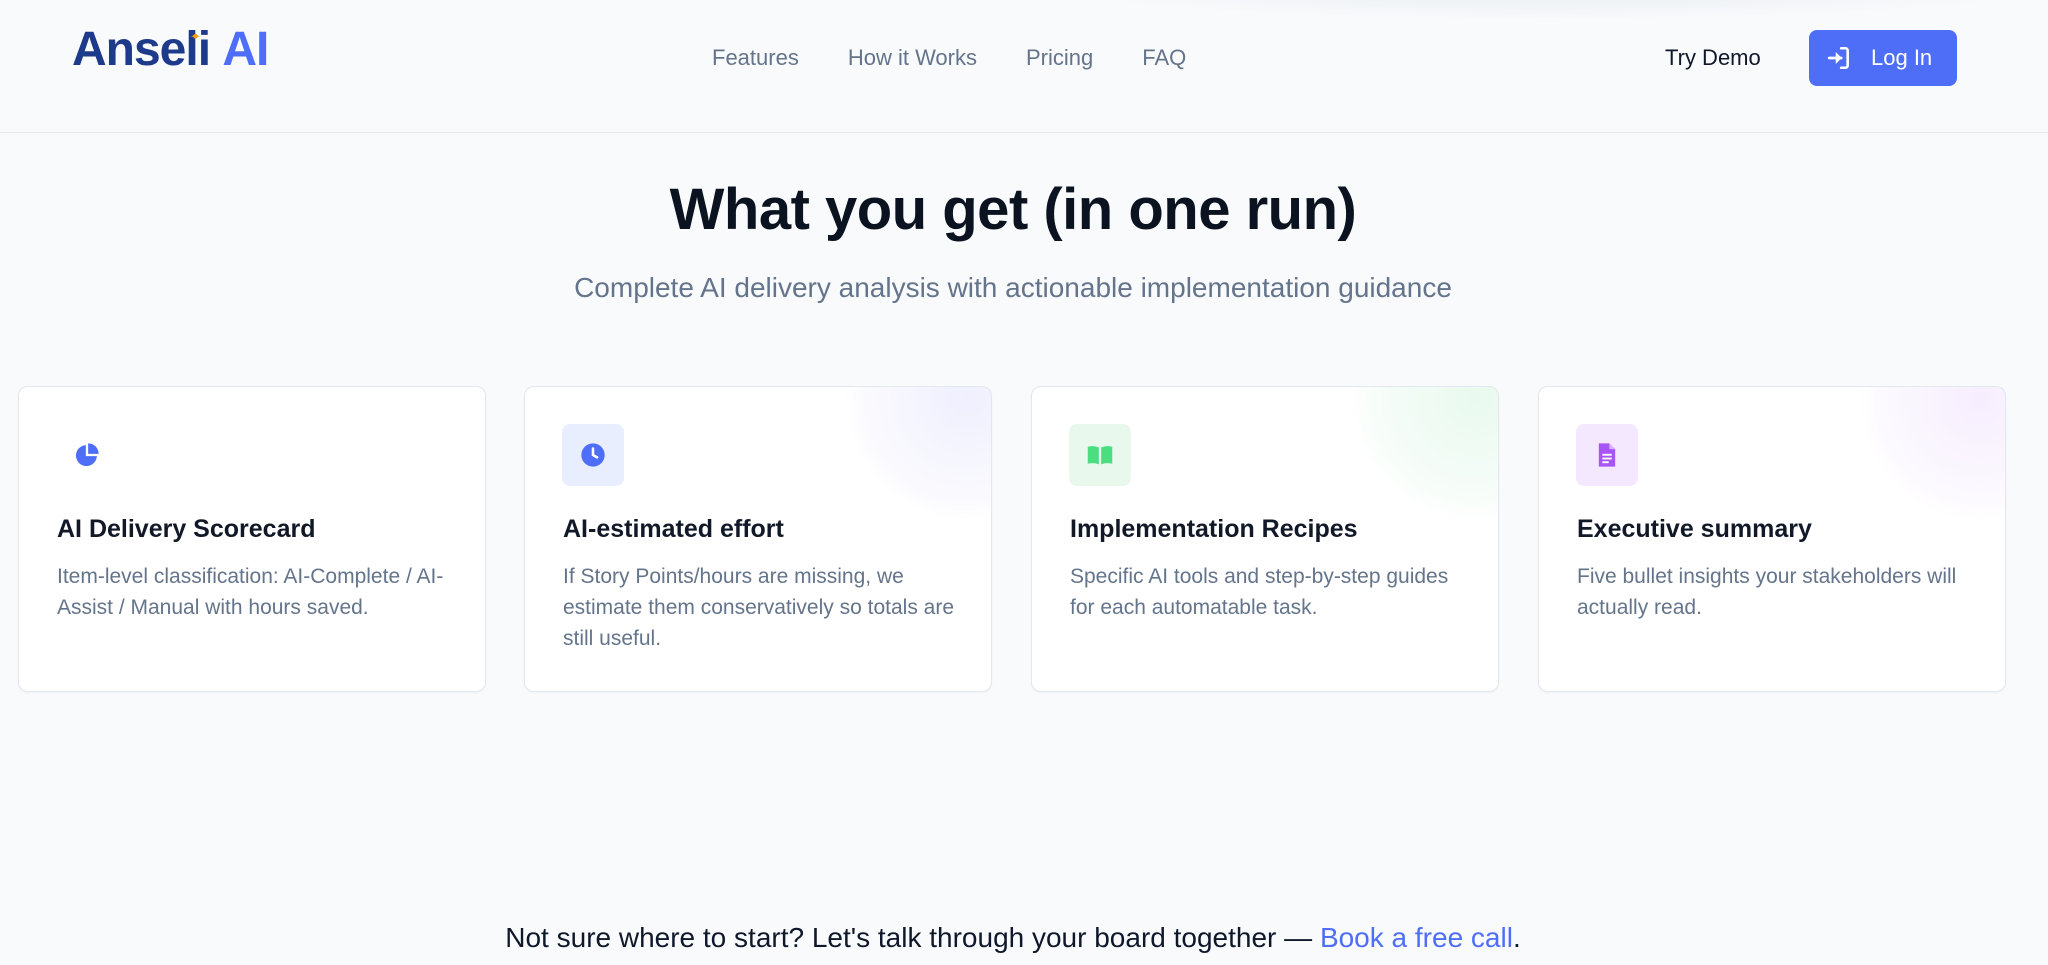 The image size is (2048, 965). I want to click on pie-chart-icon, so click(87, 455).